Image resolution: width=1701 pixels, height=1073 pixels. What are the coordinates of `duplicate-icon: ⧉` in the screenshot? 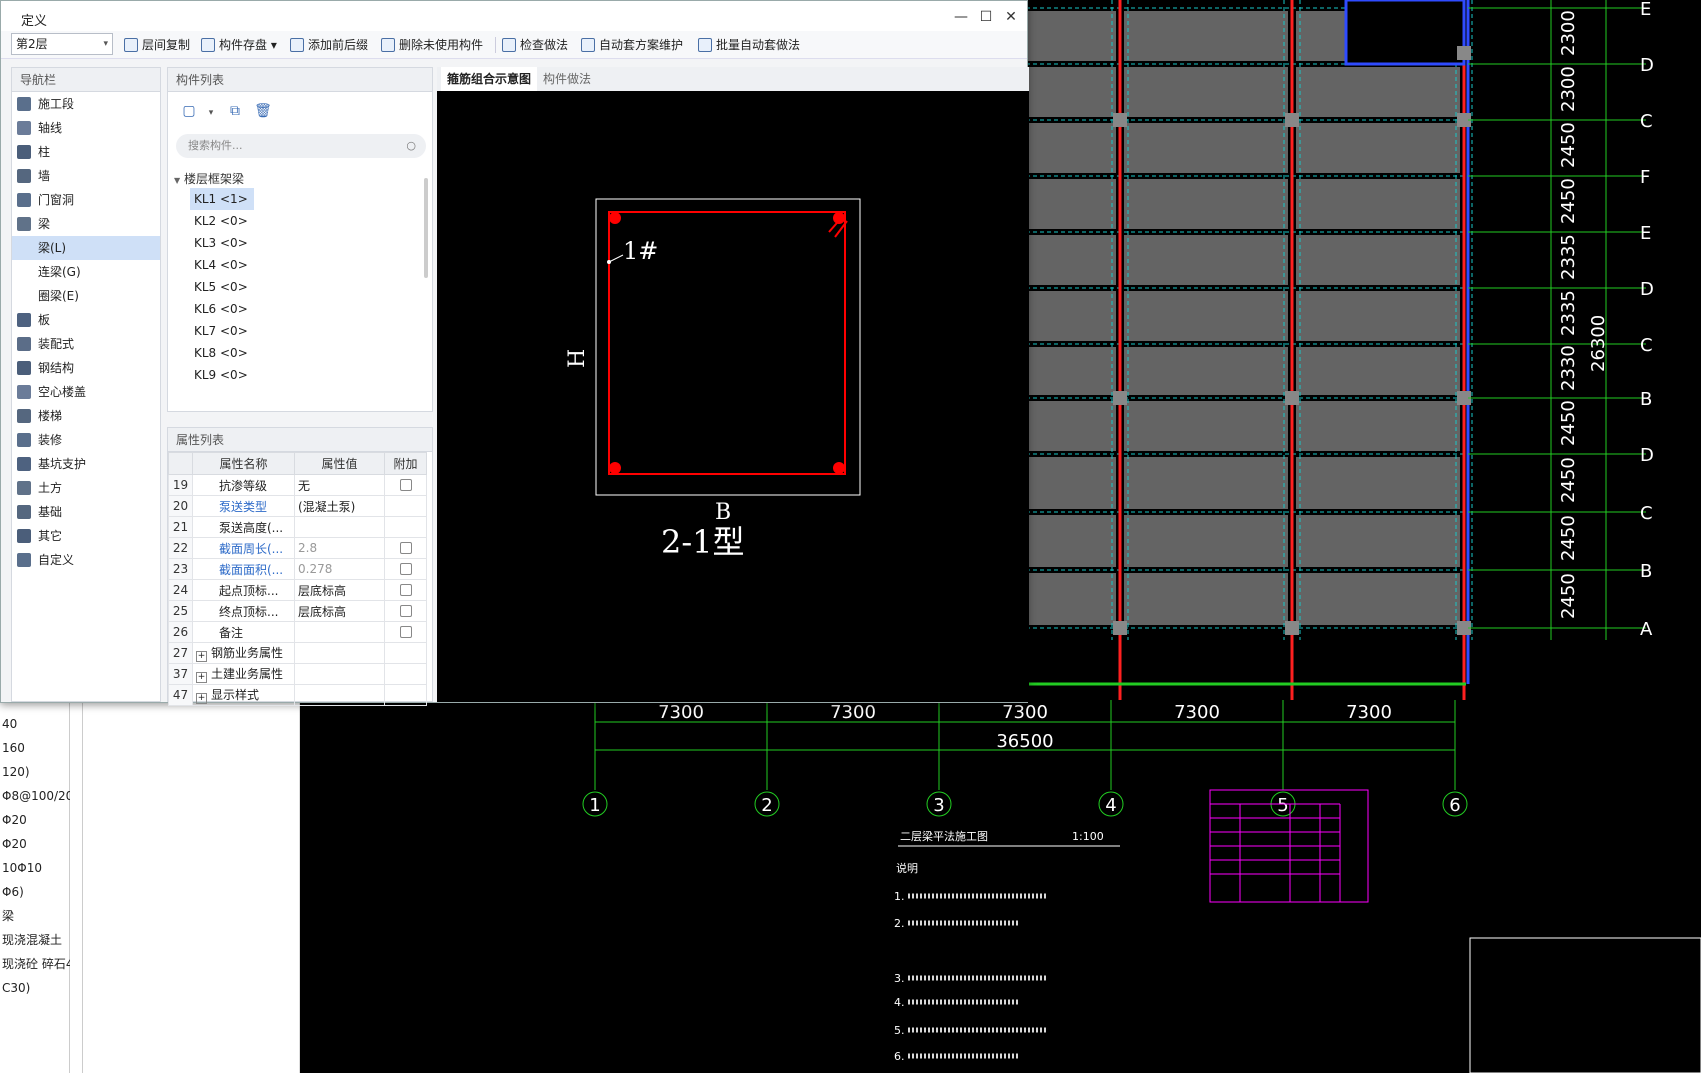 It's located at (235, 111).